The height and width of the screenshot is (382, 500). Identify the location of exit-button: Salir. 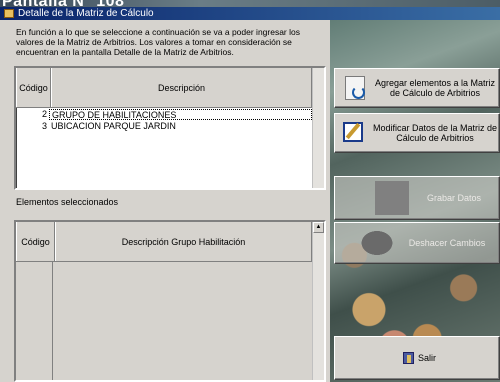
(417, 358).